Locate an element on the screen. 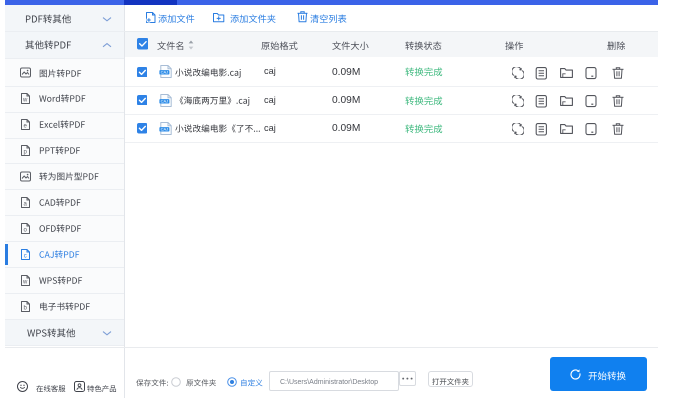 The height and width of the screenshot is (418, 678). svg-text: b is located at coordinates (26, 308).